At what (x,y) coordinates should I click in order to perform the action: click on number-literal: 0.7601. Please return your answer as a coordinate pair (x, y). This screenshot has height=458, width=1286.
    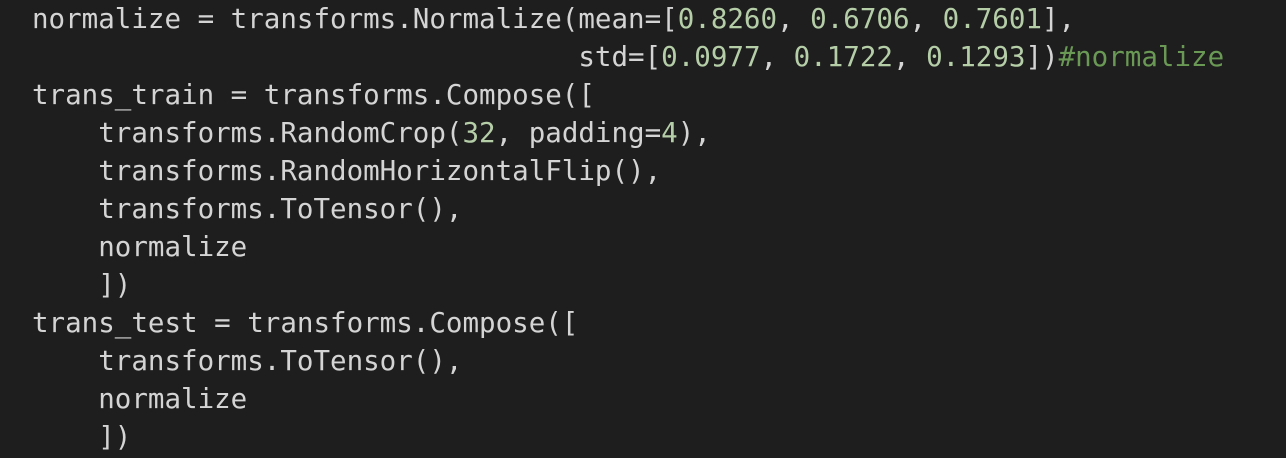
    Looking at the image, I should click on (992, 19).